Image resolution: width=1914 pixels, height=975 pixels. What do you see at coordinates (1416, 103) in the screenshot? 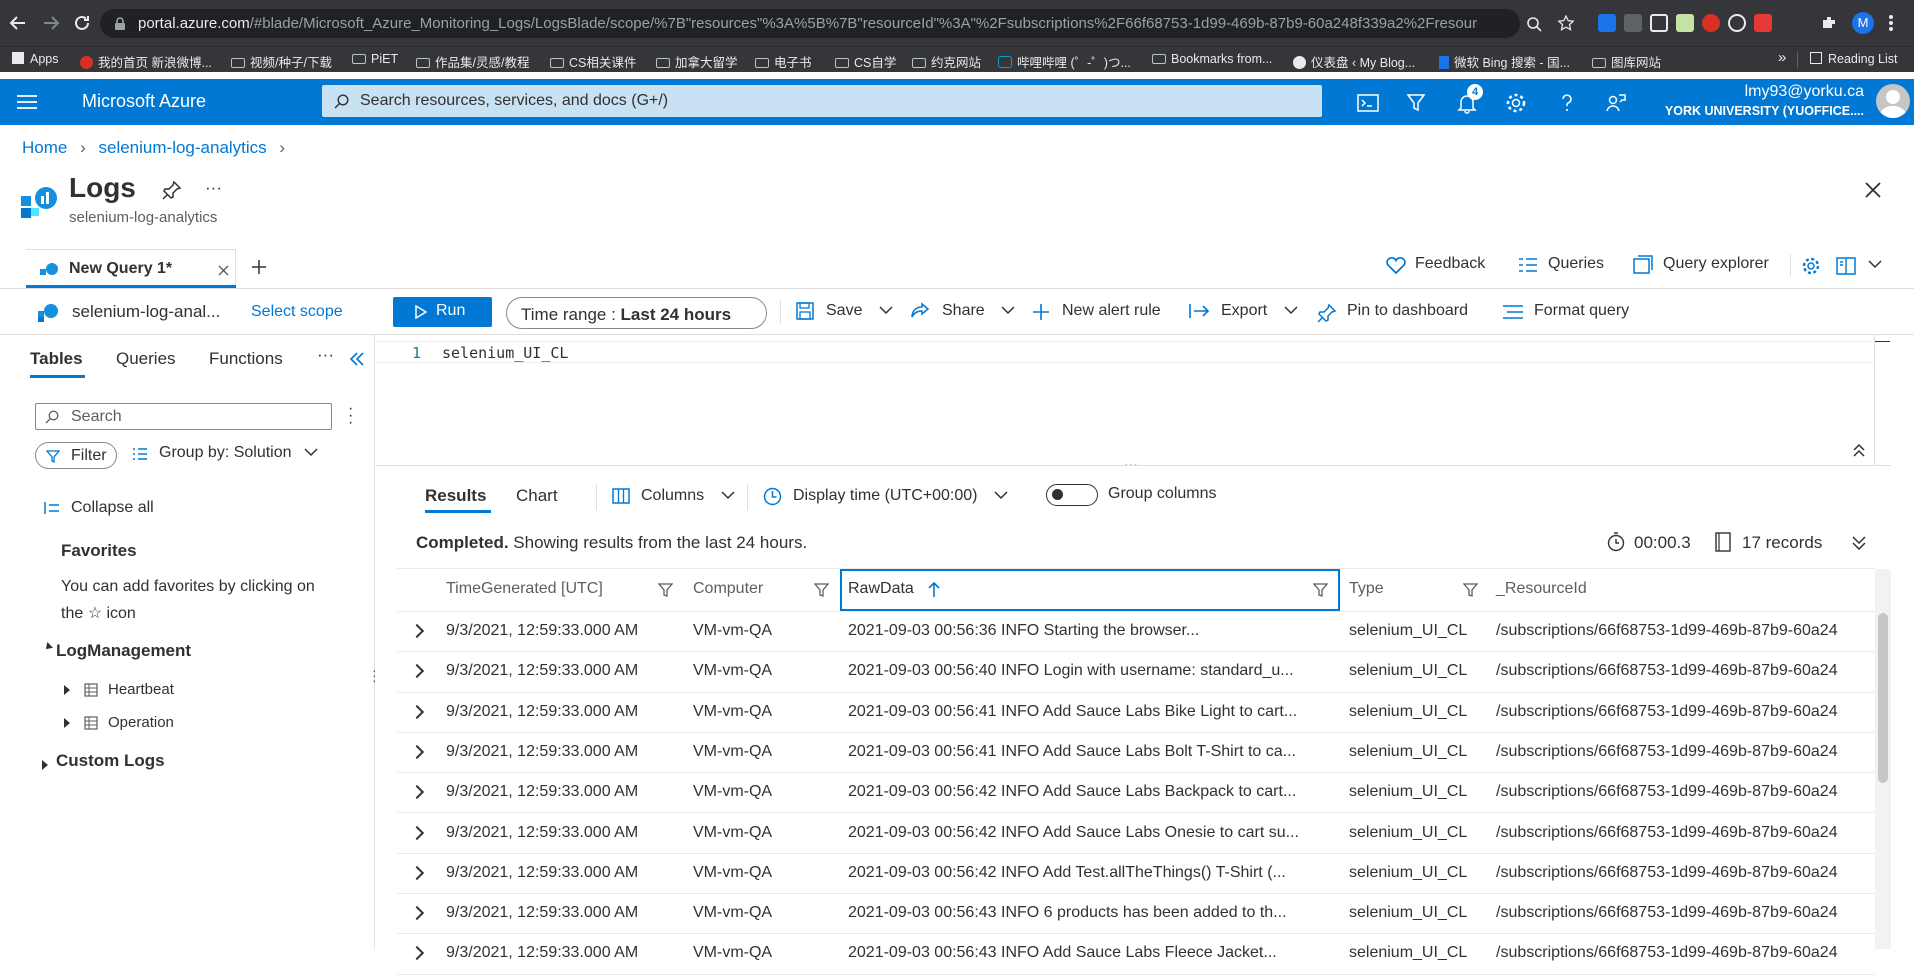
I see `directory-filter-icon` at bounding box center [1416, 103].